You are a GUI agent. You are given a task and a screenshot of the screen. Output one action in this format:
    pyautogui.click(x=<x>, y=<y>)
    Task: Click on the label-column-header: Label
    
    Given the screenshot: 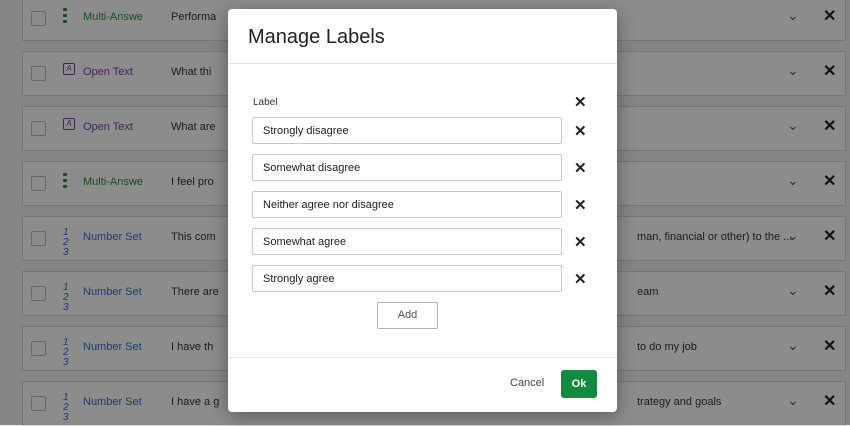 What is the action you would take?
    pyautogui.click(x=265, y=102)
    